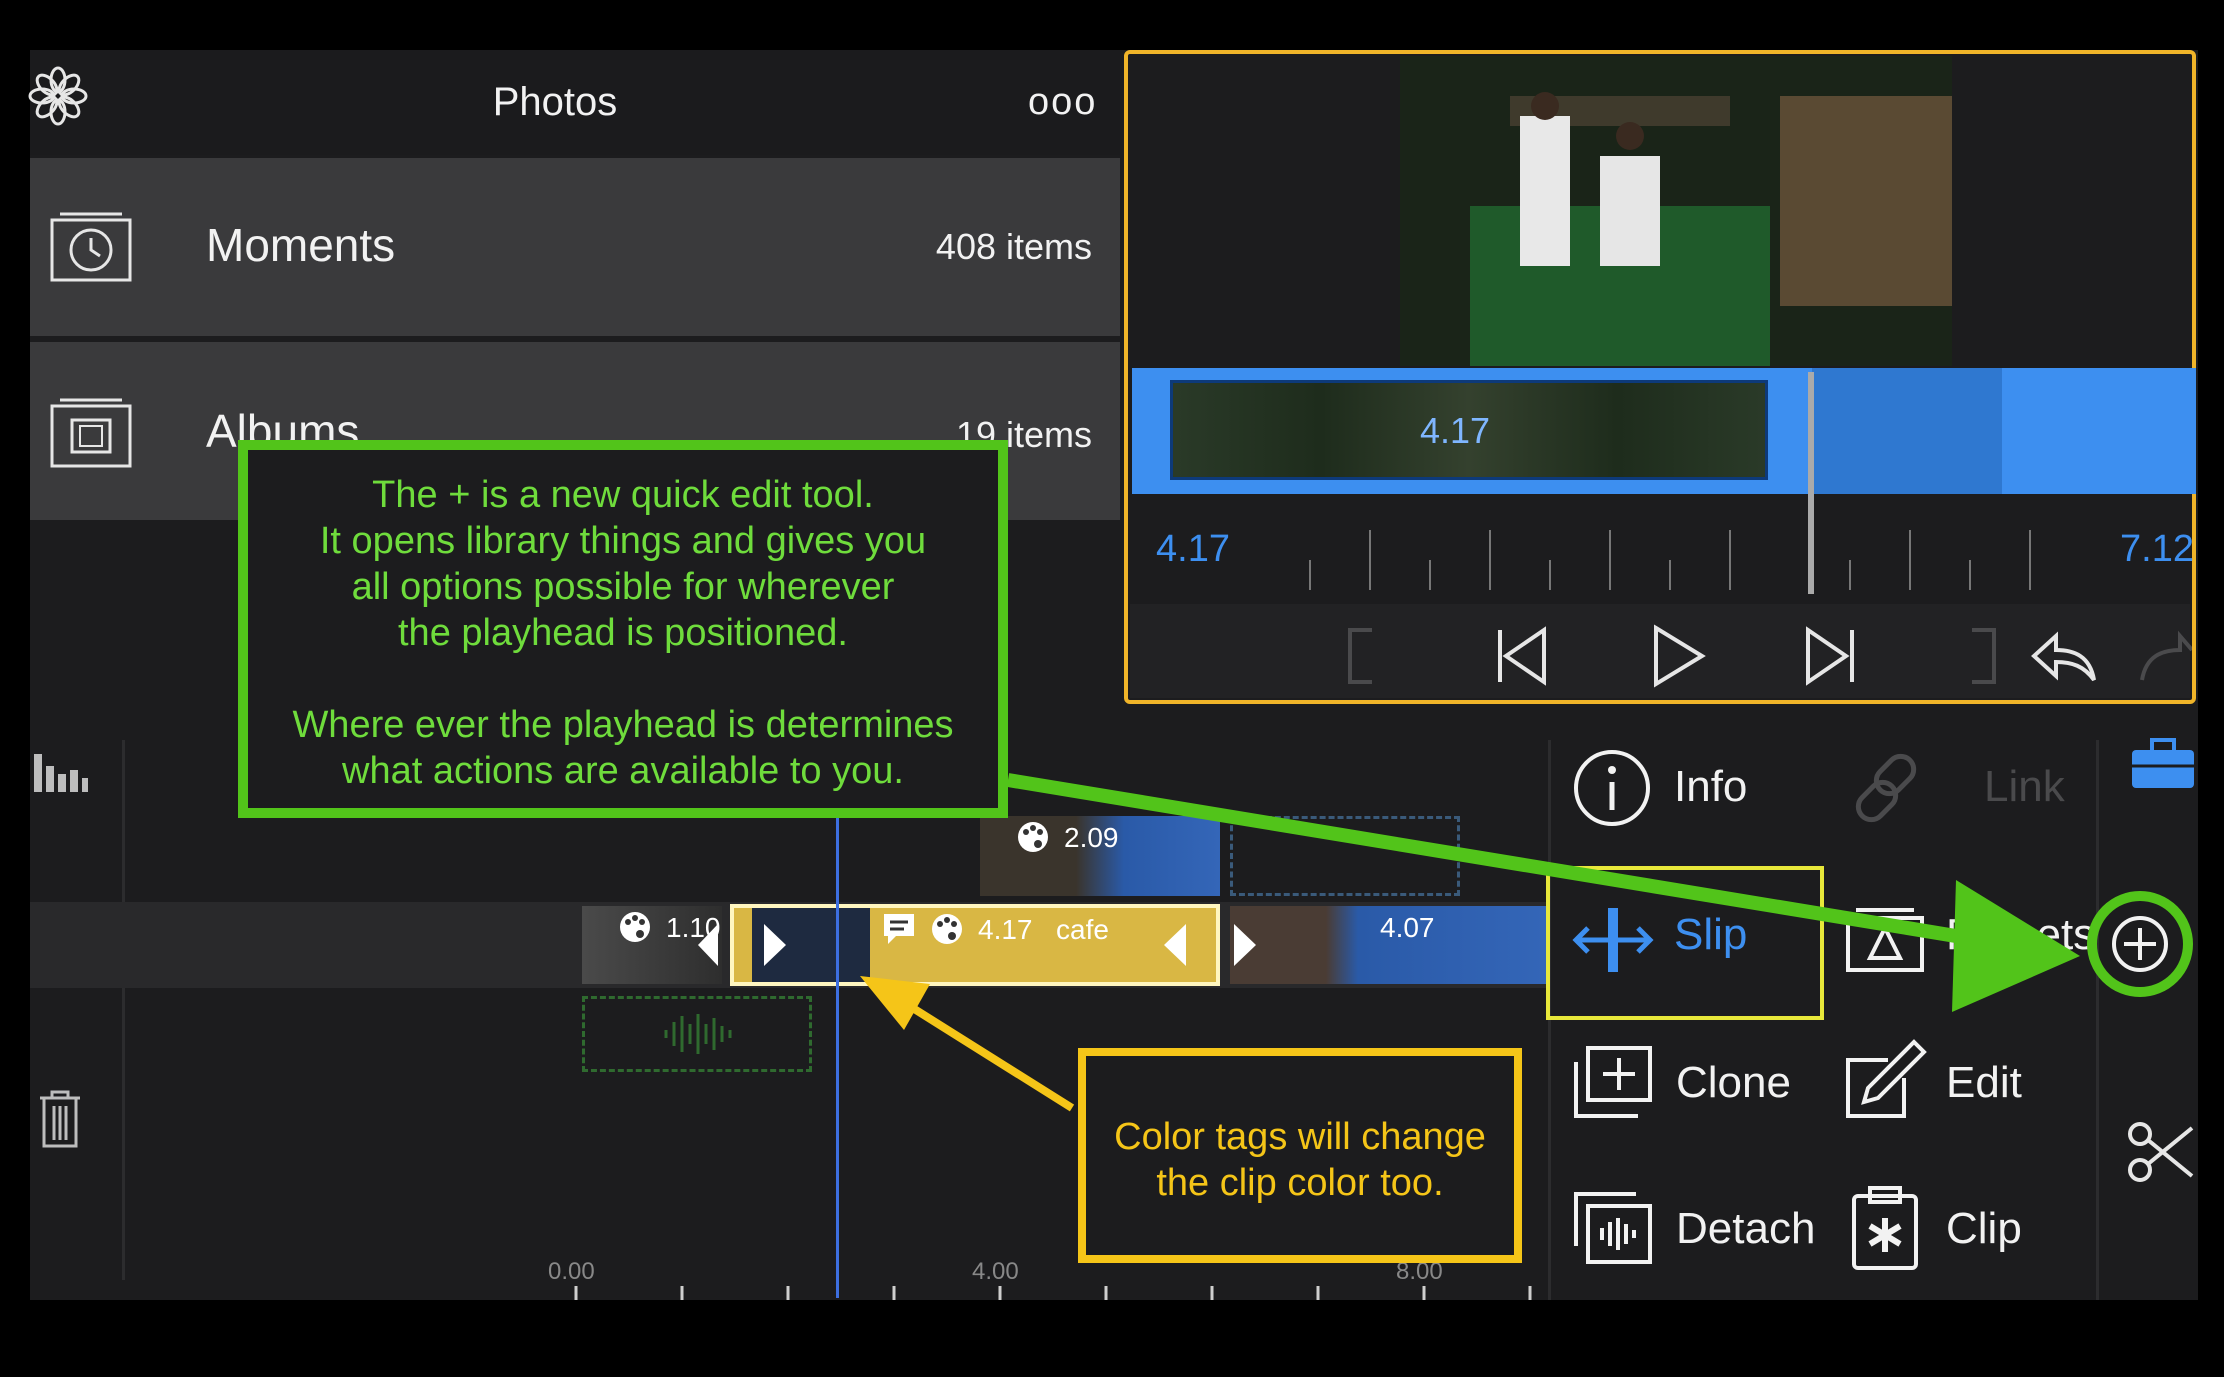 The width and height of the screenshot is (2224, 1377). What do you see at coordinates (1470, 942) in the screenshot?
I see `annotation-arrows` at bounding box center [1470, 942].